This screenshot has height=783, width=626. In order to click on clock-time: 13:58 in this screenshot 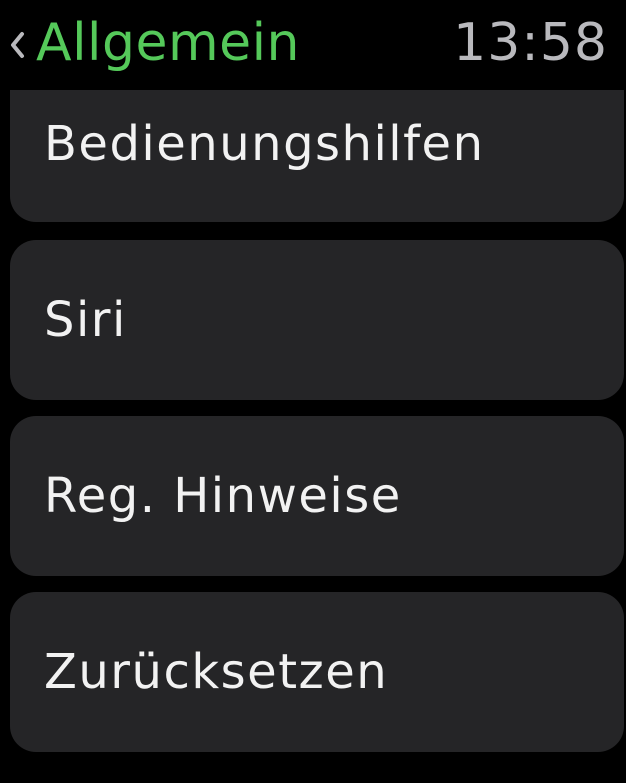, I will do `click(530, 43)`.